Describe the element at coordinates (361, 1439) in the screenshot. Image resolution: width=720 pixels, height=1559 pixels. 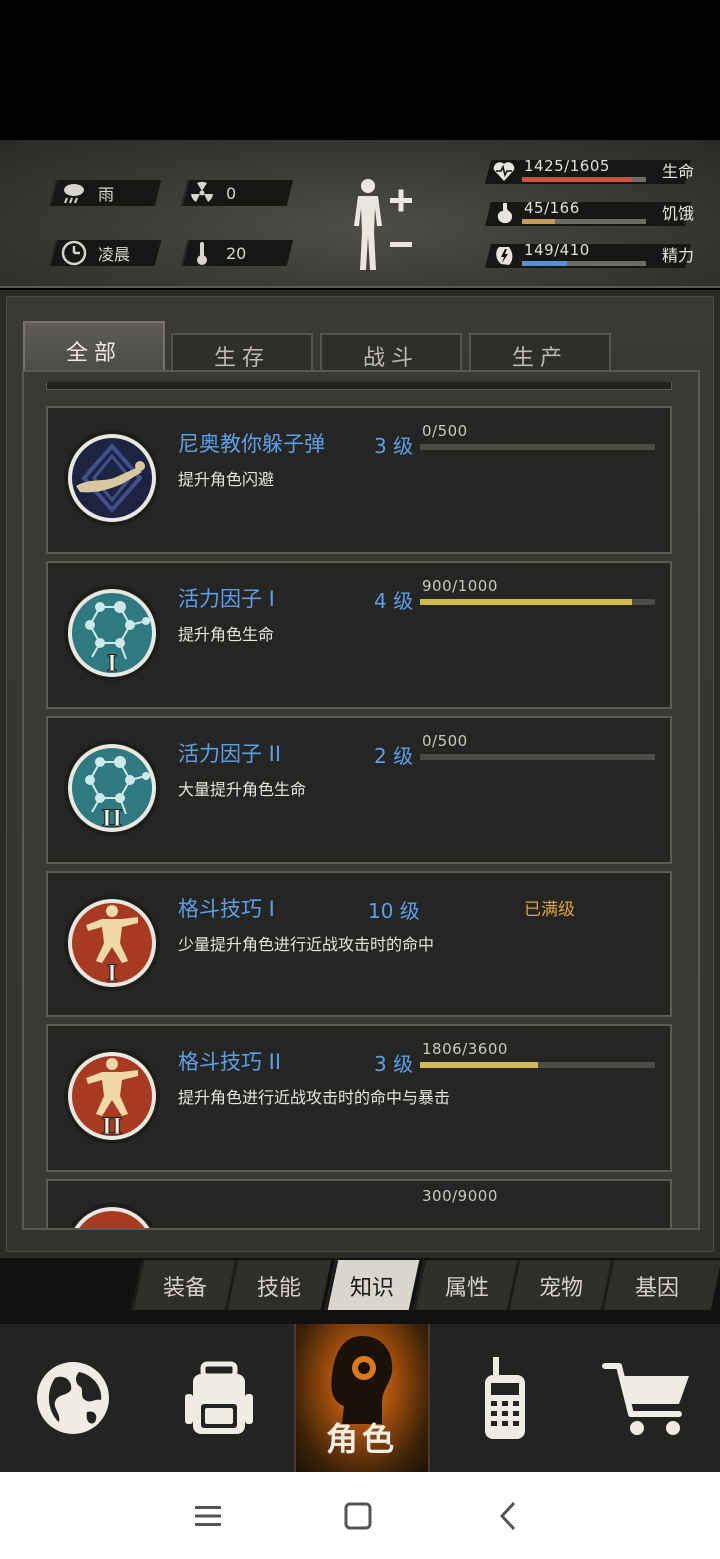
I see `nav-character-label: 角色` at that location.